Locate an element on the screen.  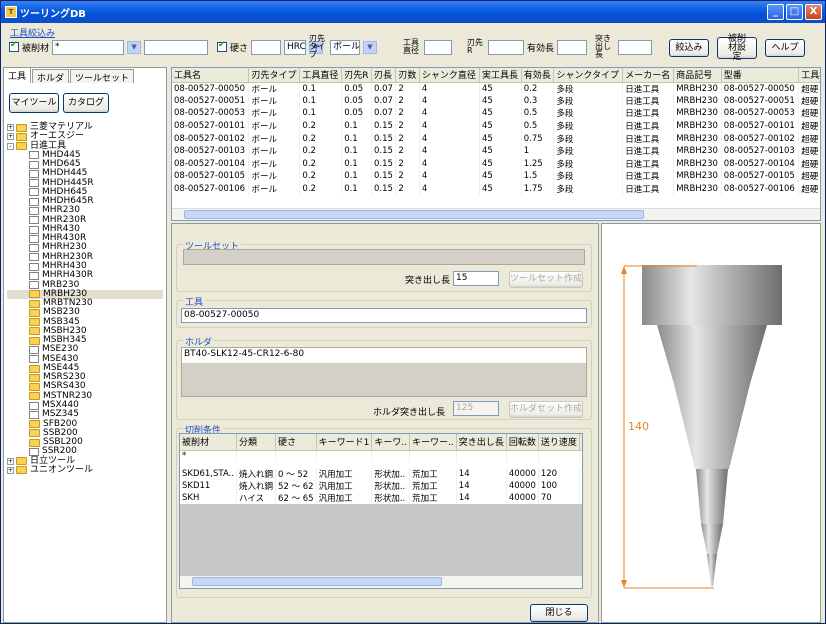
tab-tools: 工具 is located at coordinates (17, 75).